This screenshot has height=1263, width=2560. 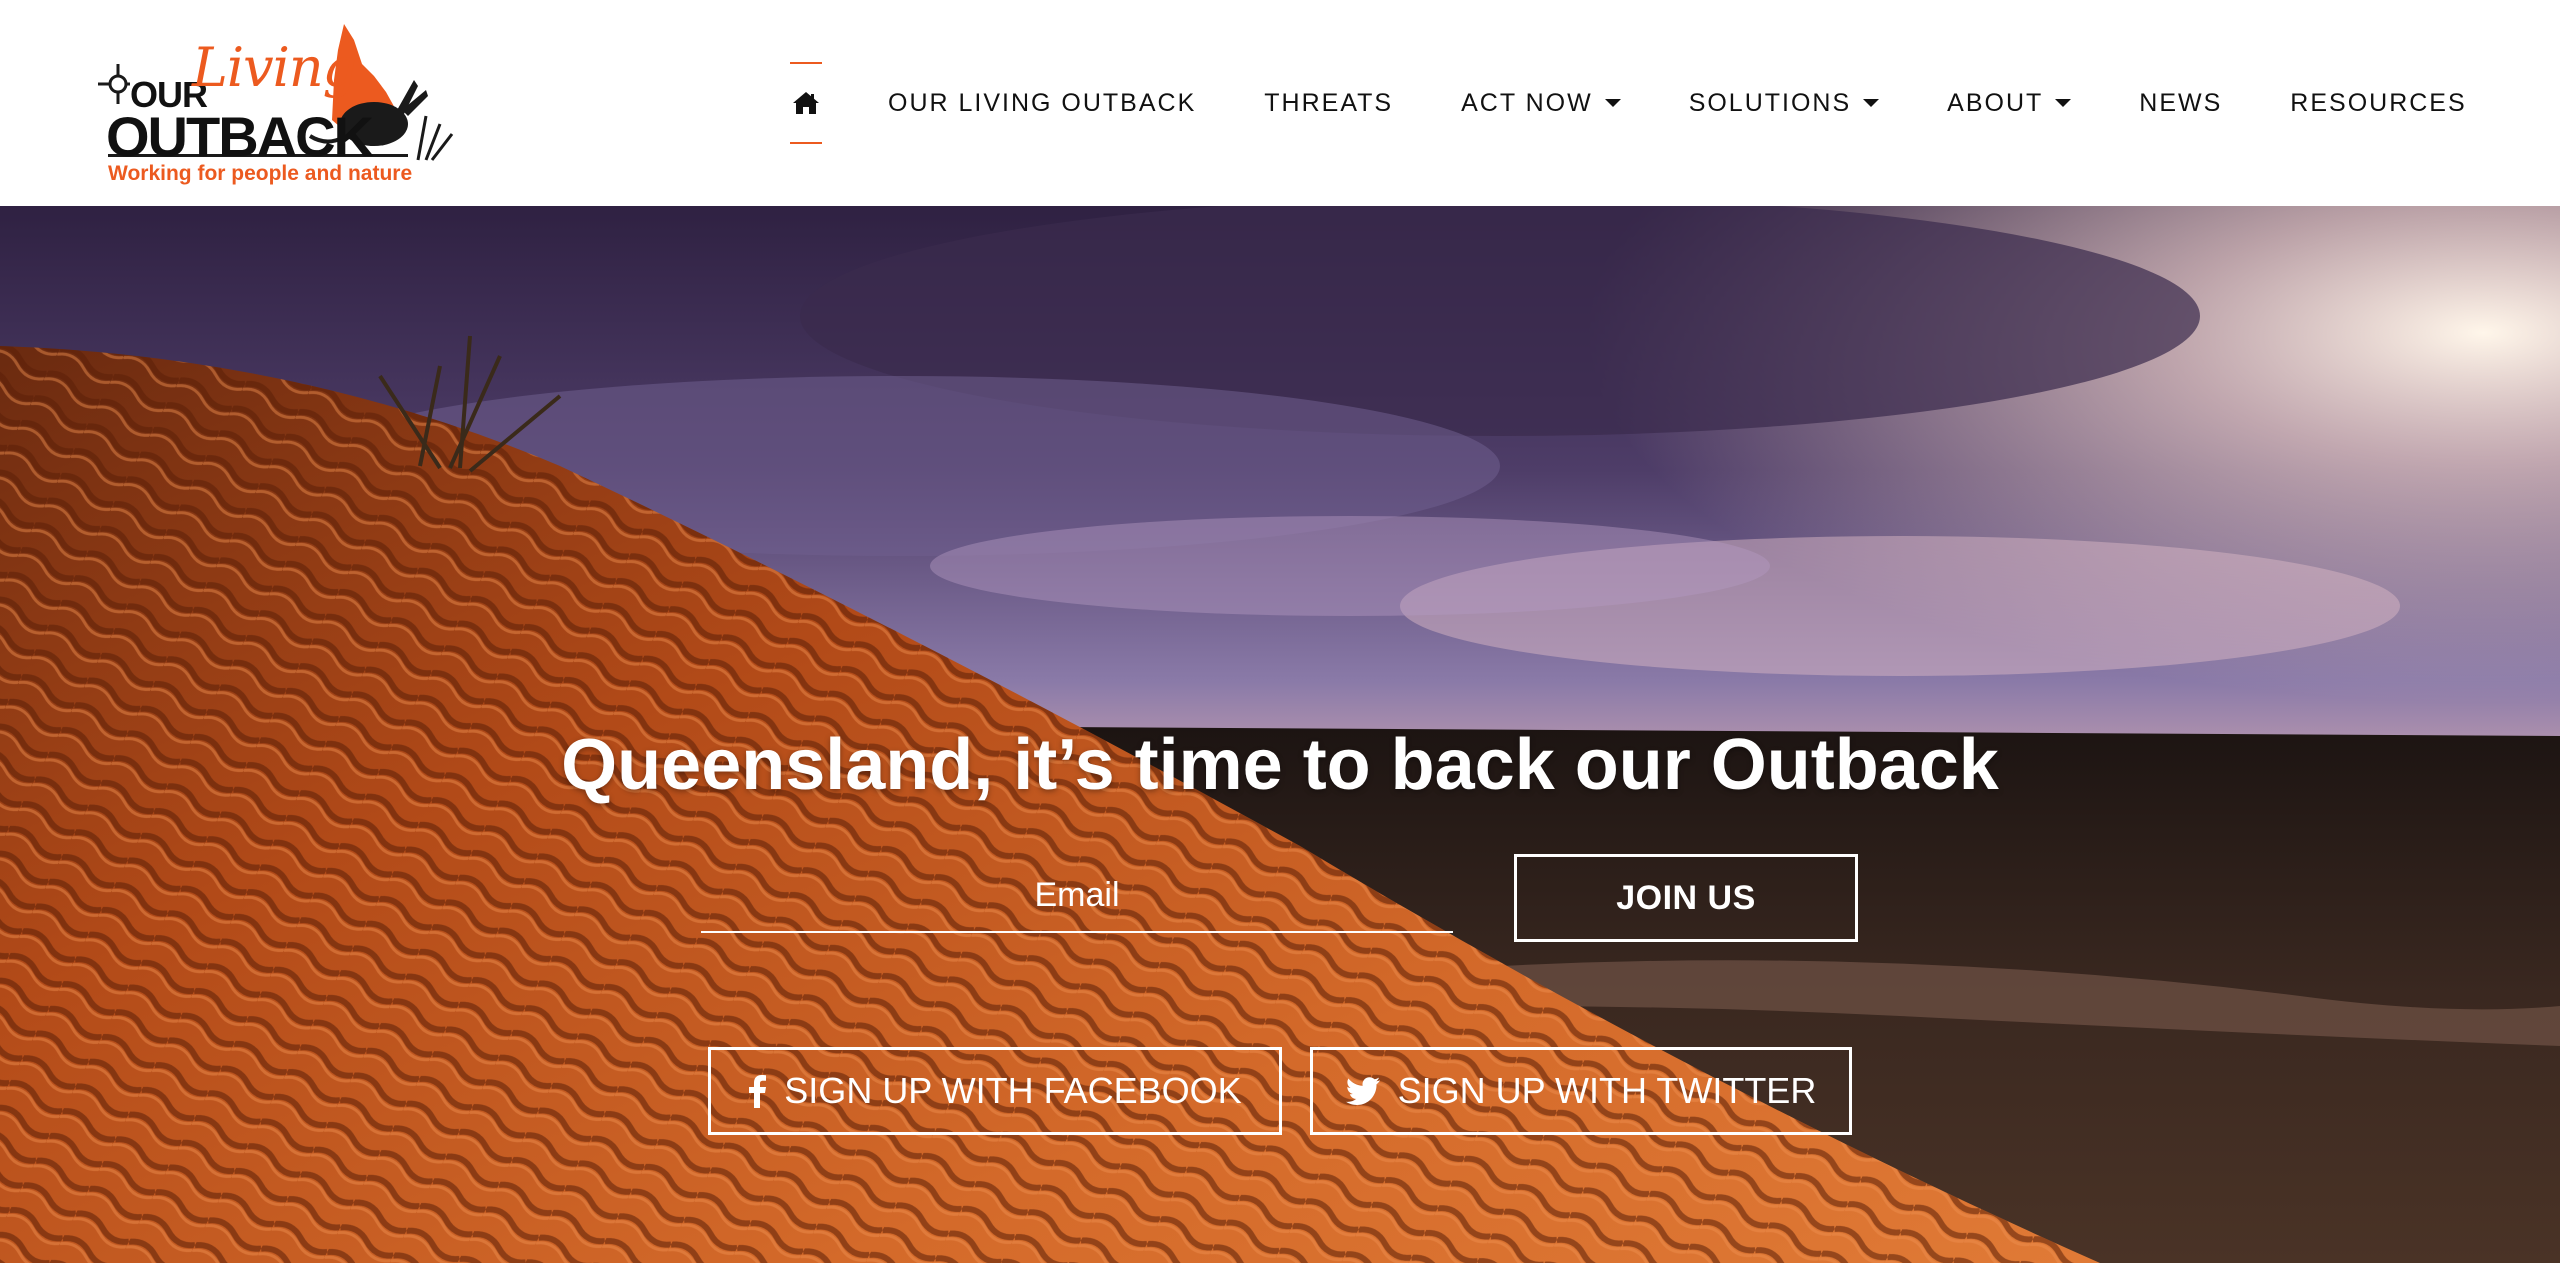 I want to click on email-field, so click(x=1077, y=891).